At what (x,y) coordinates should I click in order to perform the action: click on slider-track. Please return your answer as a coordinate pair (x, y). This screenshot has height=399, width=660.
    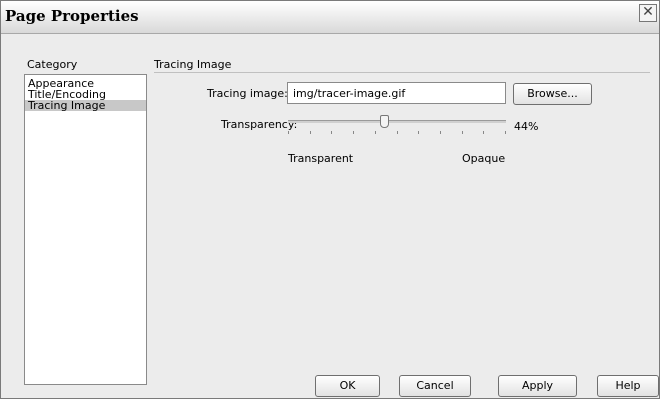
    Looking at the image, I should click on (397, 121).